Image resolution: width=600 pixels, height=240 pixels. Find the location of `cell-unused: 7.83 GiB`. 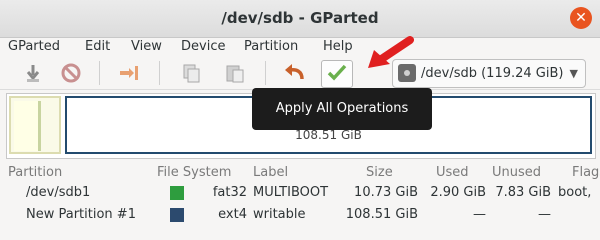

cell-unused: 7.83 GiB is located at coordinates (523, 192).